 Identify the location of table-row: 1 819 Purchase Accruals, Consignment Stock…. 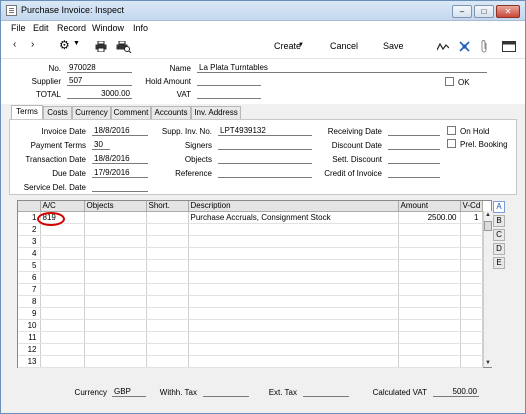
(250, 217).